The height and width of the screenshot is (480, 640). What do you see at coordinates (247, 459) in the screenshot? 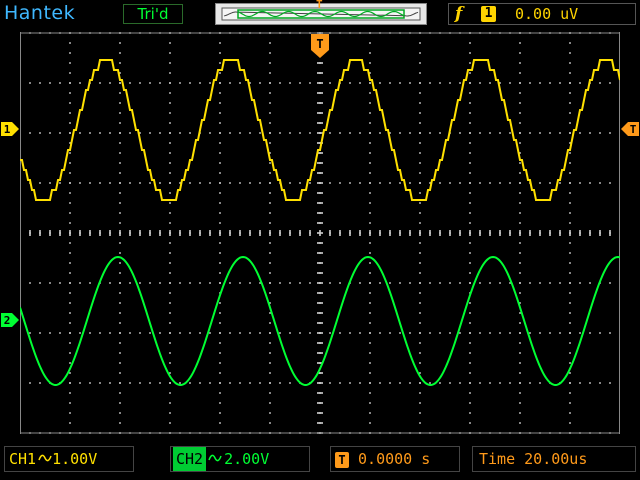
I see `ch2-volts-div: 2.00V` at bounding box center [247, 459].